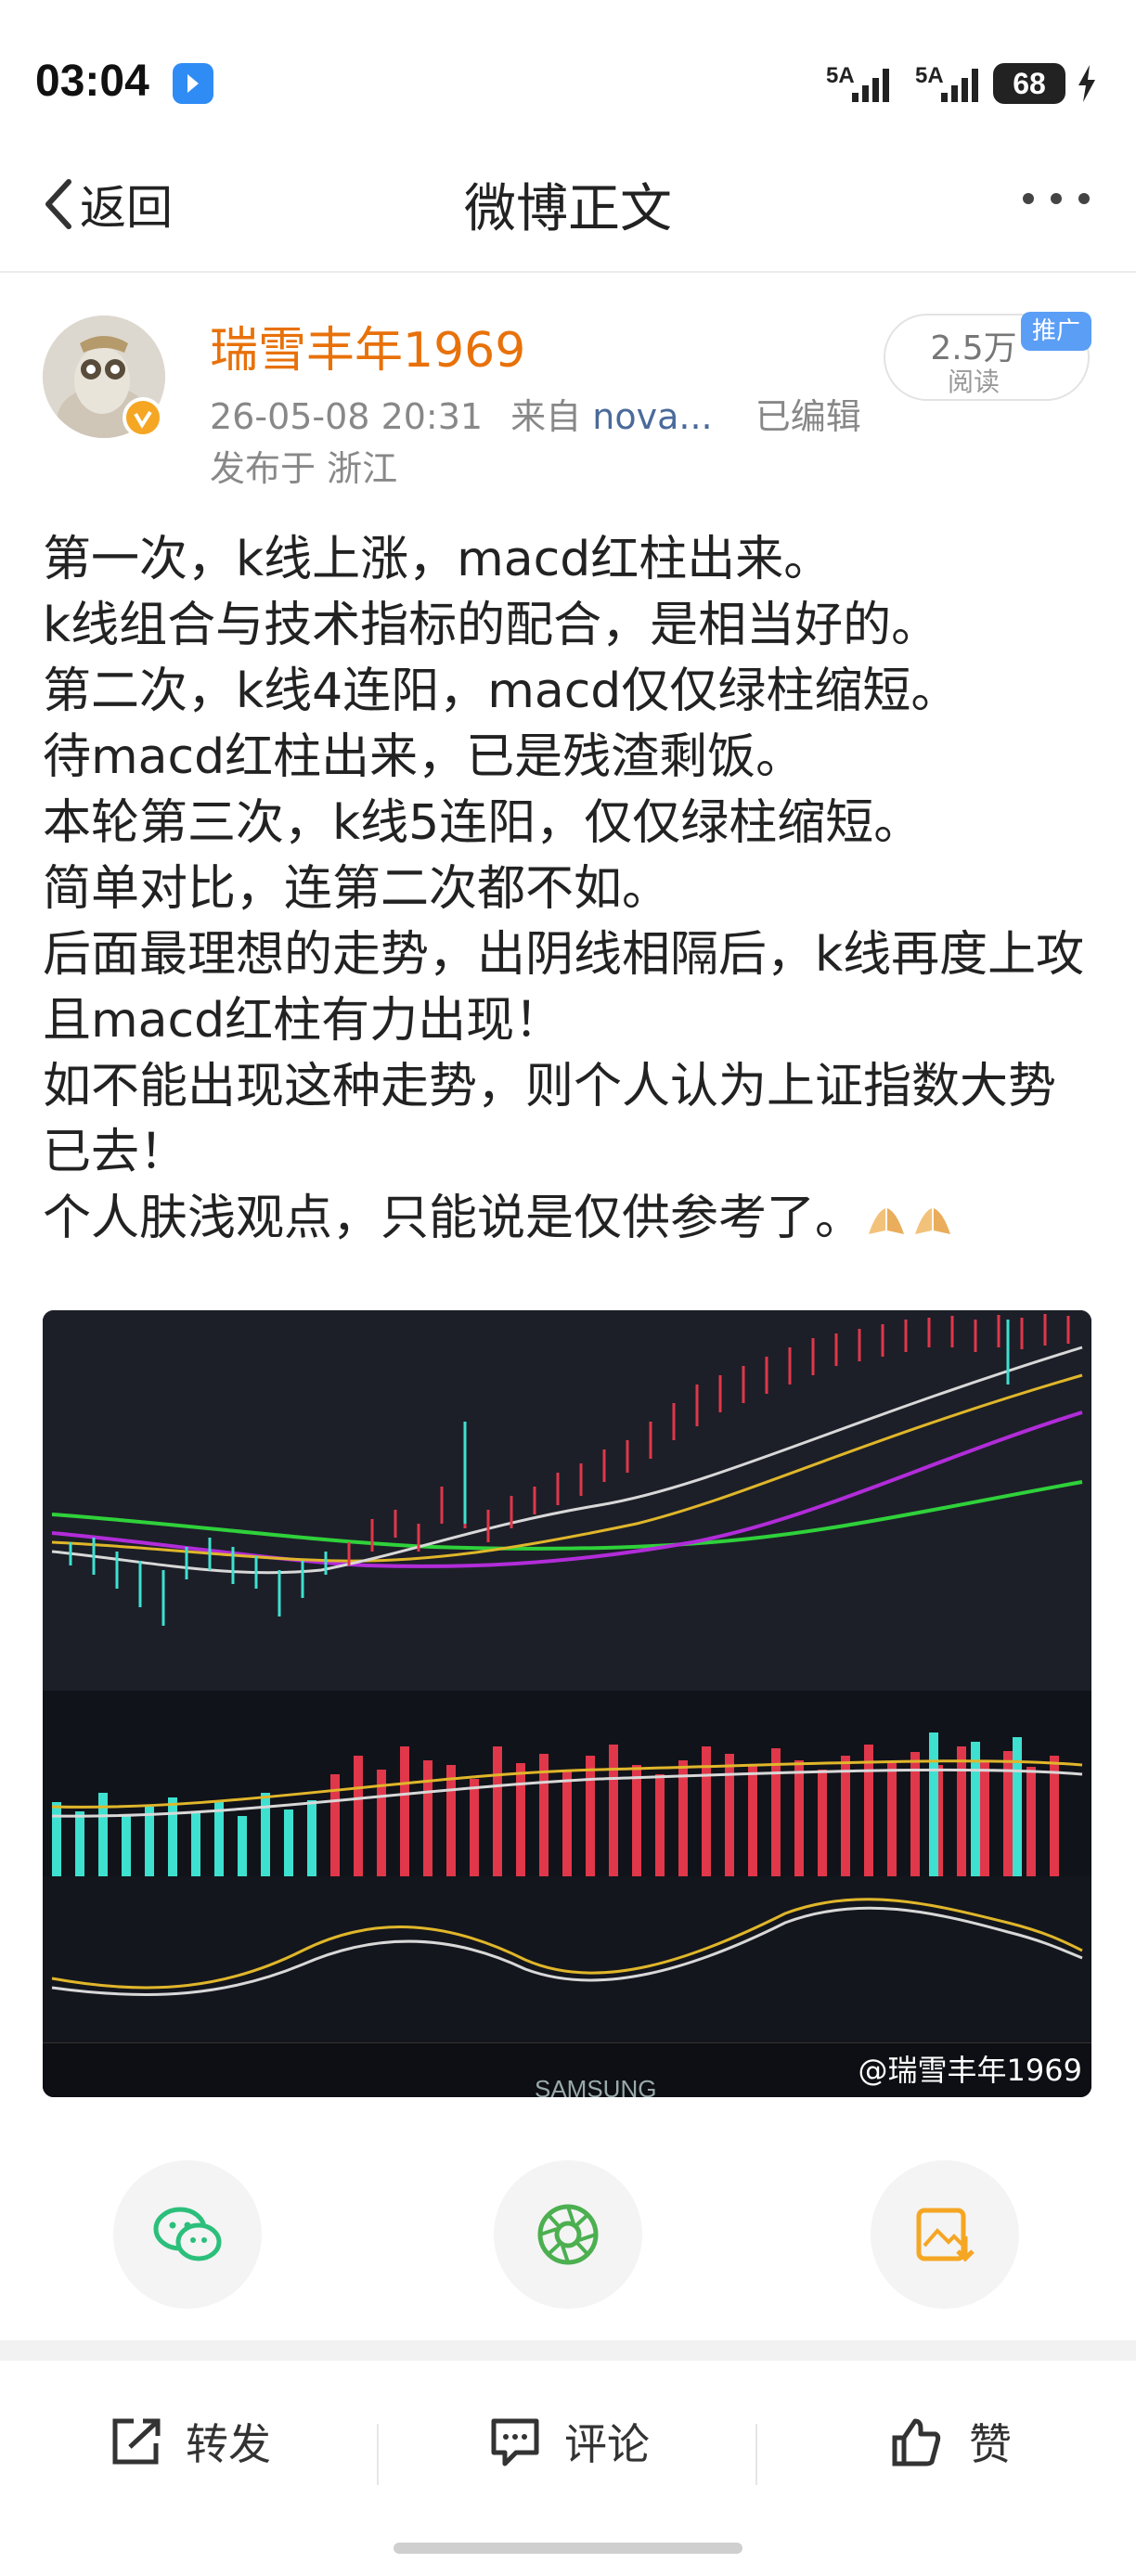 The height and width of the screenshot is (2576, 1136). I want to click on repost-button: 转发, so click(189, 2441).